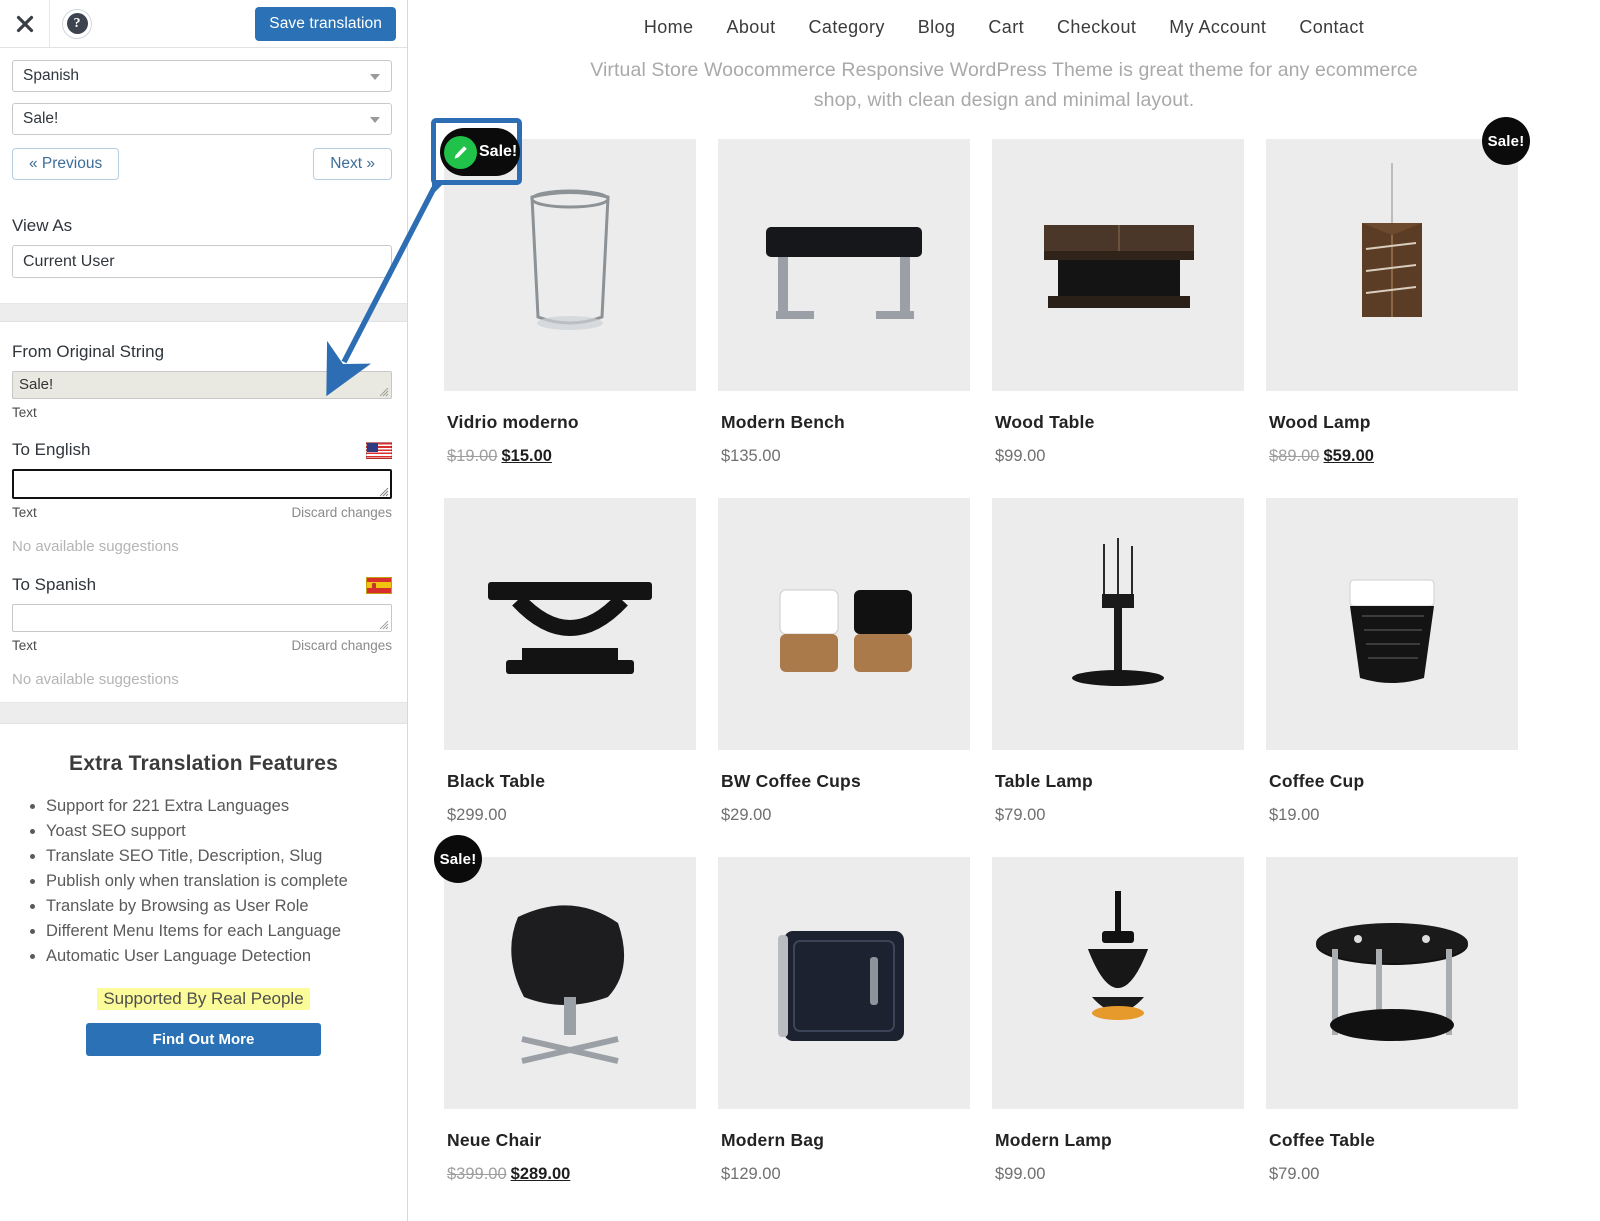 Image resolution: width=1600 pixels, height=1221 pixels. What do you see at coordinates (1317, 781) in the screenshot?
I see `product-title: Coffee Cup` at bounding box center [1317, 781].